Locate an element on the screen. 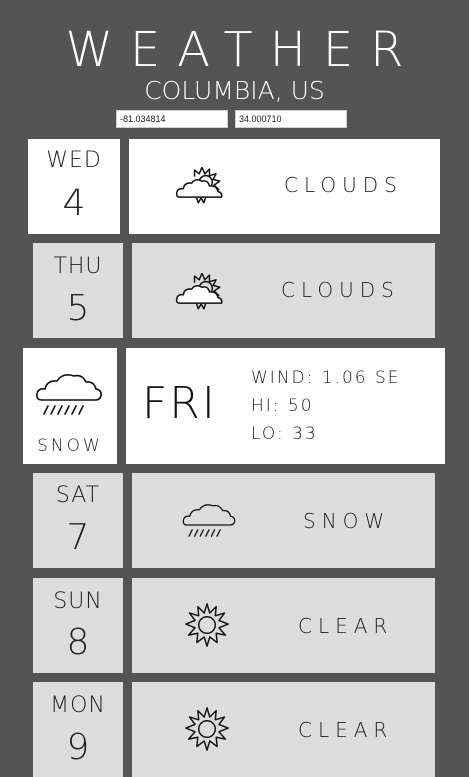 Image resolution: width=469 pixels, height=777 pixels. day-card-mon: MON 9 is located at coordinates (78, 729).